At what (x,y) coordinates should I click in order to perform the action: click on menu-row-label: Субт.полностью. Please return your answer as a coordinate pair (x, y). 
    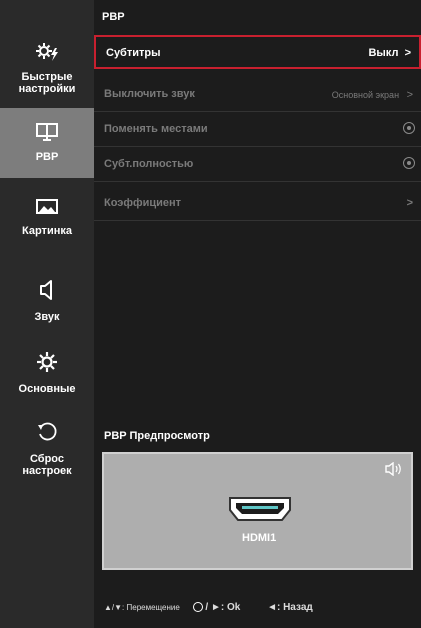
    Looking at the image, I should click on (149, 164).